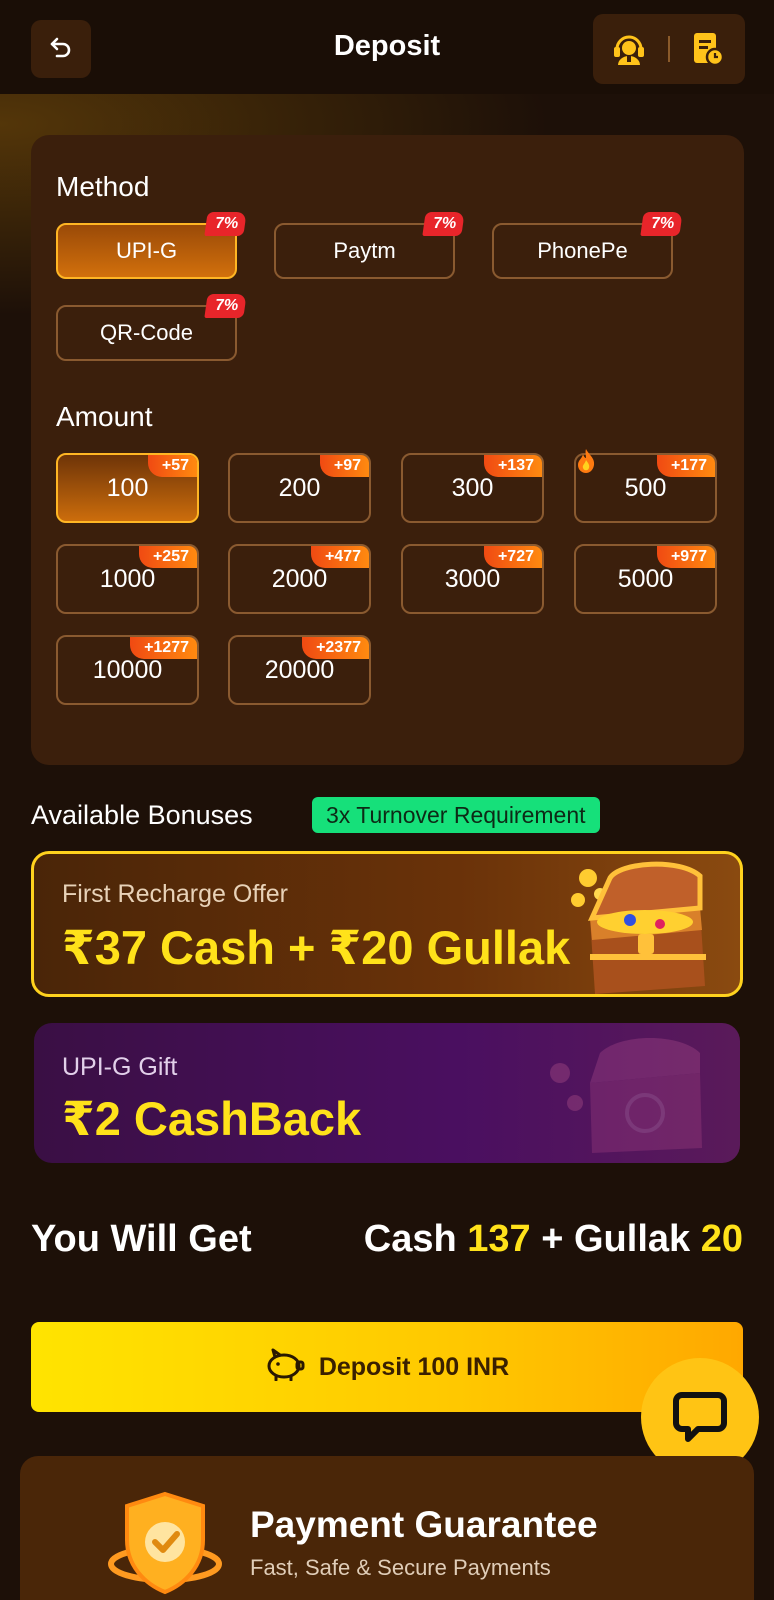 The height and width of the screenshot is (1600, 774). Describe the element at coordinates (629, 51) in the screenshot. I see `customer-service-icon` at that location.